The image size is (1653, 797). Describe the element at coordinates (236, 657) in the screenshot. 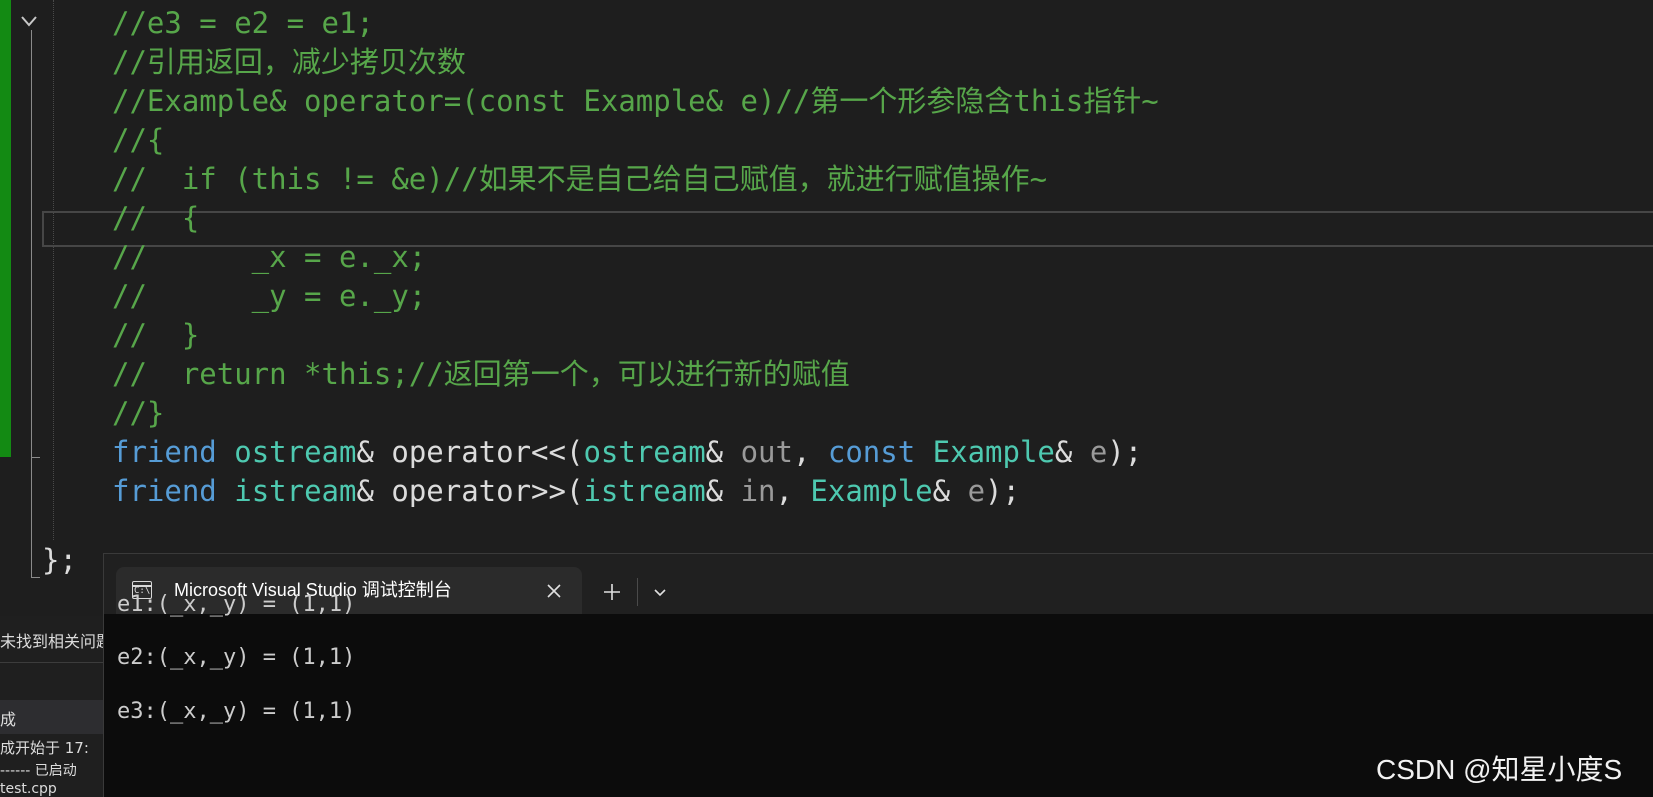

I see `console-output-line: e2:(_x,_y) = (1,1)` at that location.